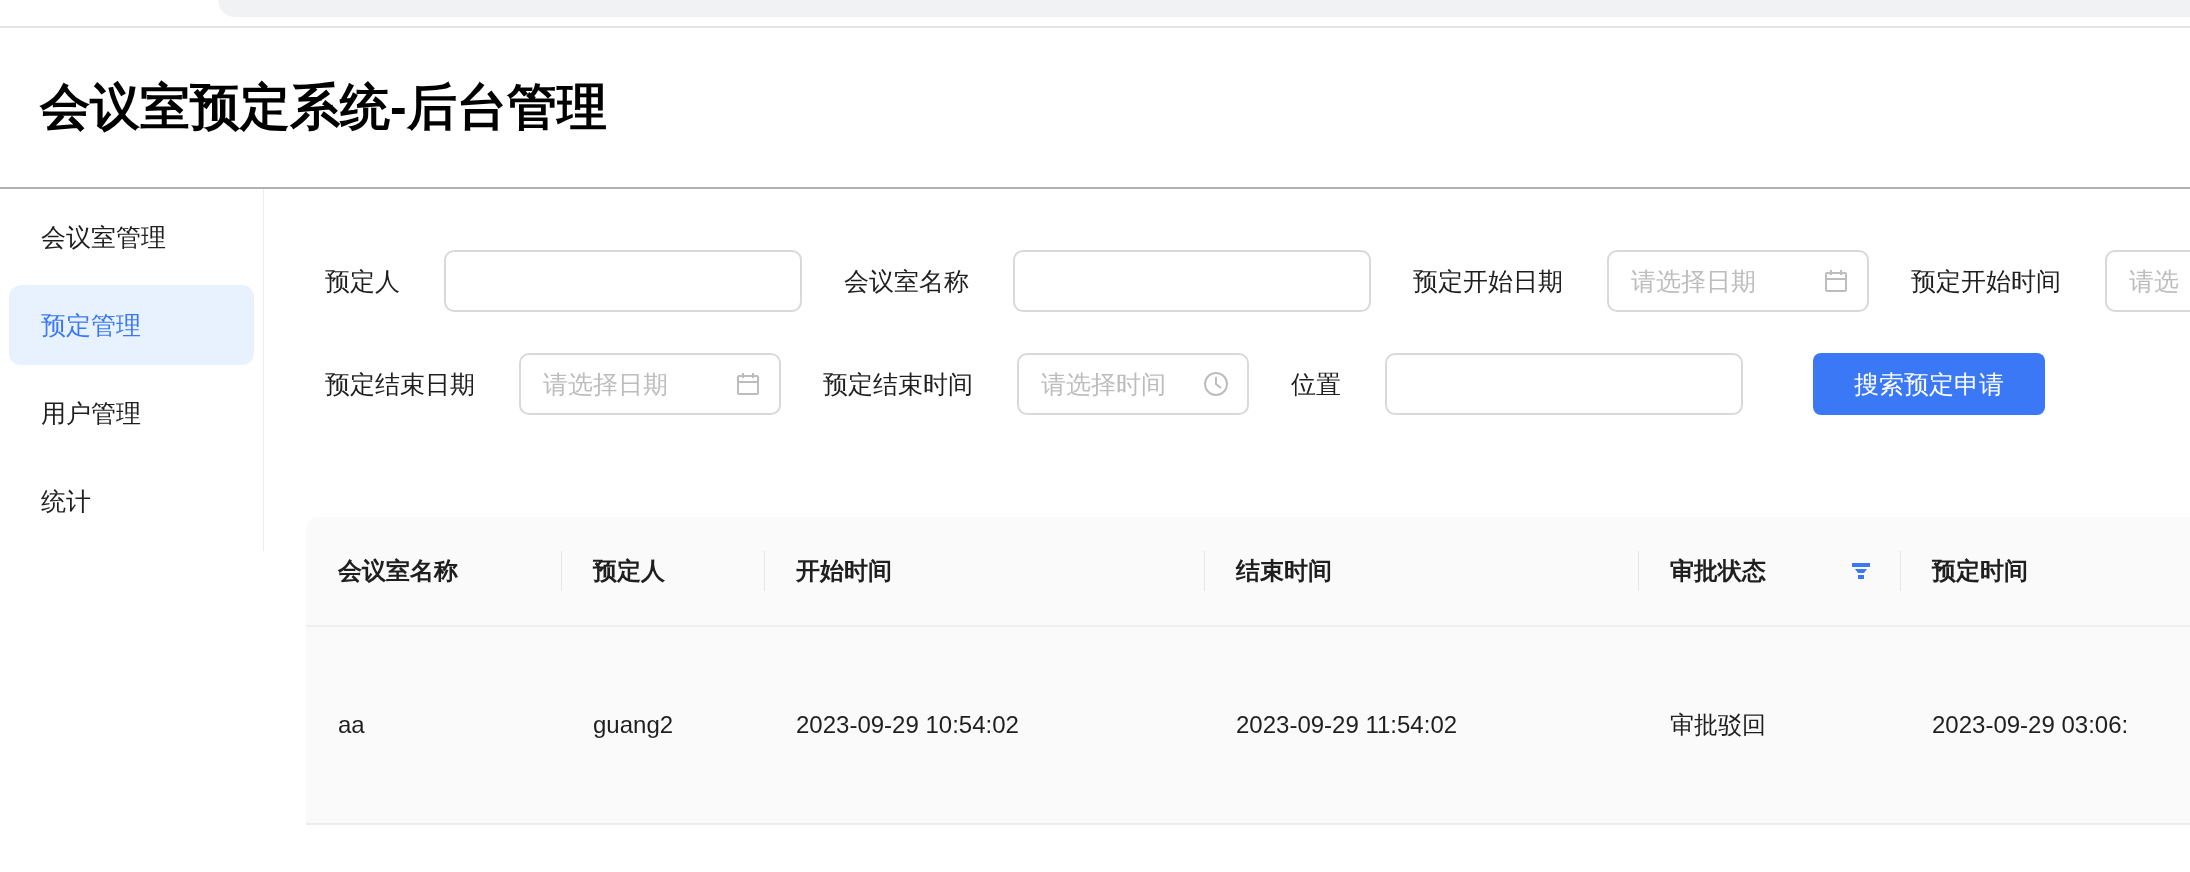 Image resolution: width=2190 pixels, height=872 pixels. Describe the element at coordinates (1718, 725) in the screenshot. I see `table-cell-text: 审批驳回` at that location.